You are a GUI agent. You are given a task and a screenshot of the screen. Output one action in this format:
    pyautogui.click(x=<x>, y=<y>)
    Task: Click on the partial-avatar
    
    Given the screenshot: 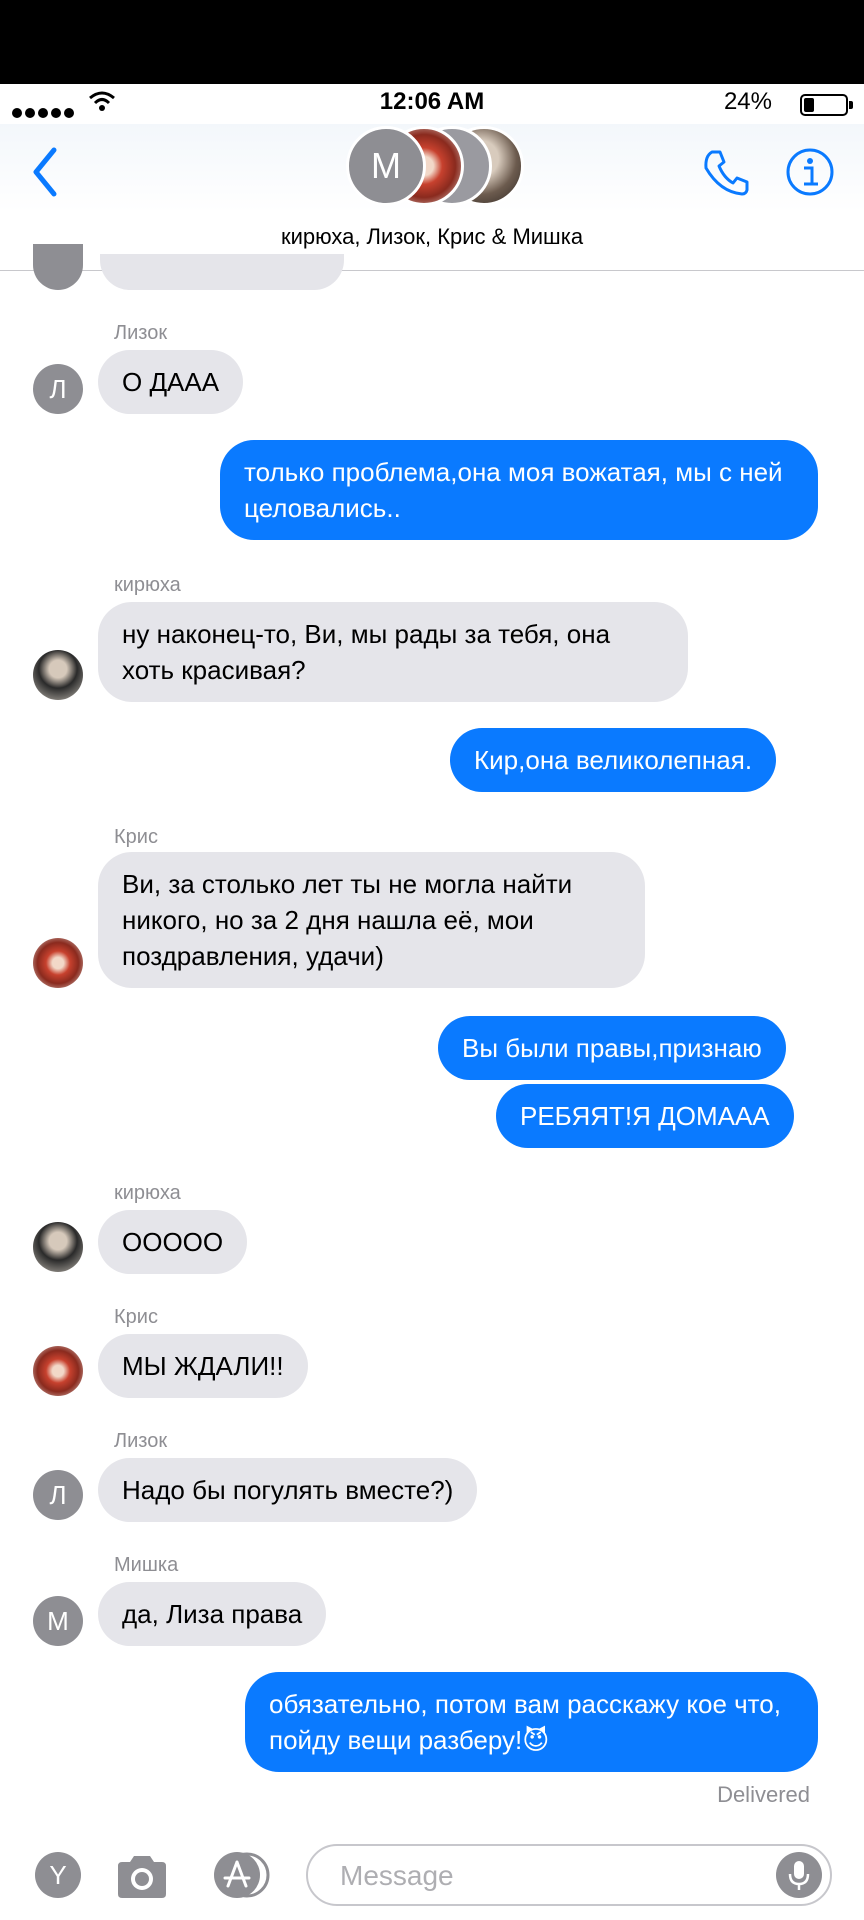 What is the action you would take?
    pyautogui.click(x=58, y=267)
    